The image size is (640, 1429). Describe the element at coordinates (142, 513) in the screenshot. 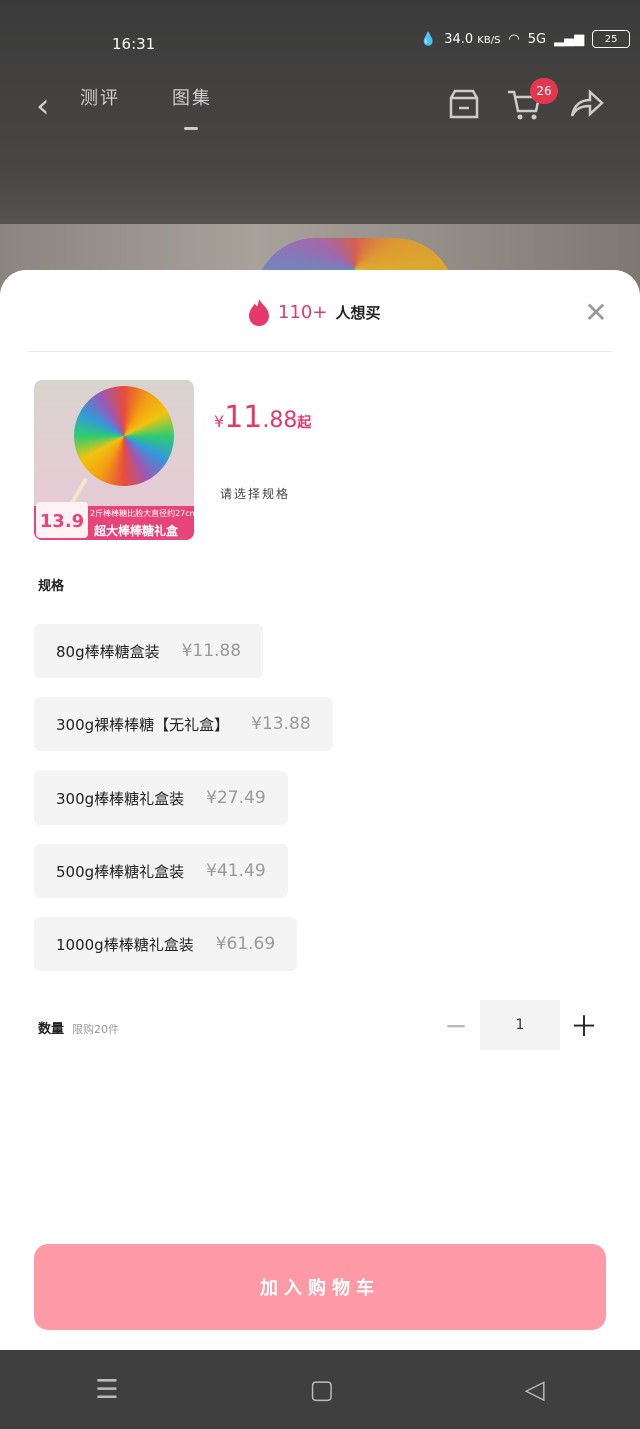

I see `thumb-caption: 2斤棒棒糖比脸大直径约27cm` at that location.